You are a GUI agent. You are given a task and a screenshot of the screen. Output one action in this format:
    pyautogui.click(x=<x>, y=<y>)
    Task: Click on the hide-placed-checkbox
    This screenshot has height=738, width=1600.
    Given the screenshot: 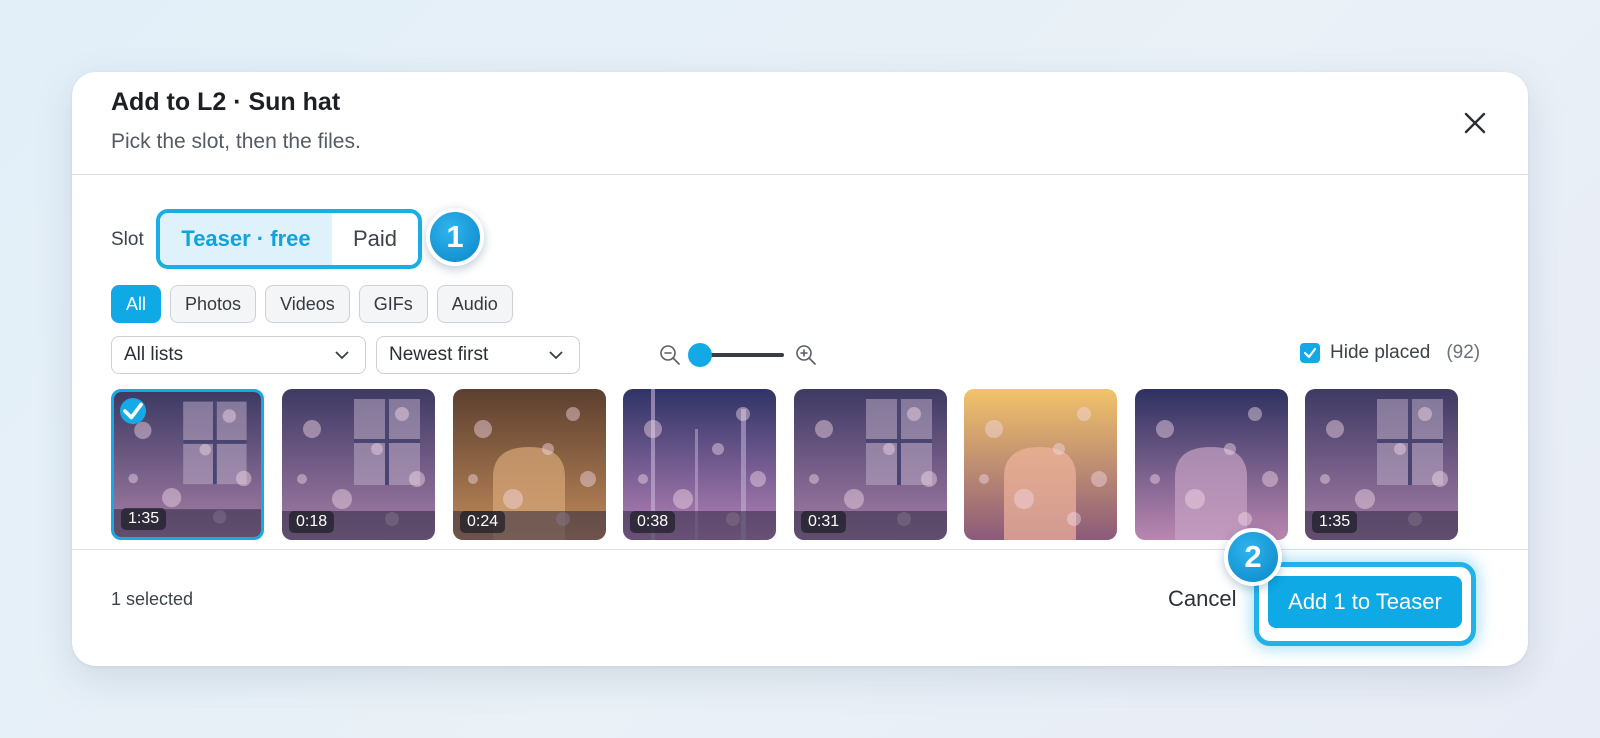 What is the action you would take?
    pyautogui.click(x=1310, y=353)
    